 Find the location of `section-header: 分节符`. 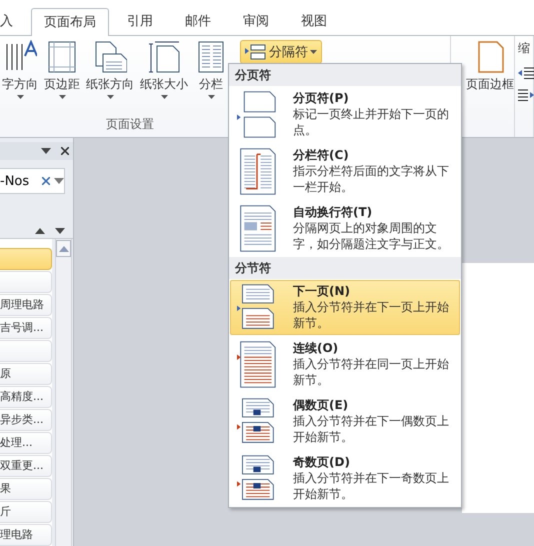

section-header: 分节符 is located at coordinates (345, 268).